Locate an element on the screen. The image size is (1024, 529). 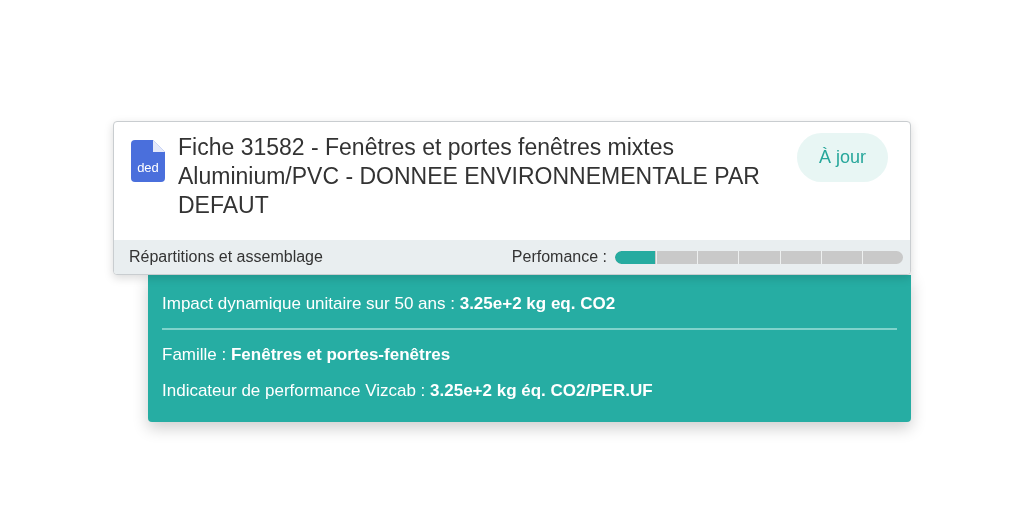
record-title: Fiche 31582 - Fenêtres et portes fenêtres mixtes Aluminium/PVC - DONNEE ENVIRONNEMENTALE PAR DEFAUT is located at coordinates (469, 176).